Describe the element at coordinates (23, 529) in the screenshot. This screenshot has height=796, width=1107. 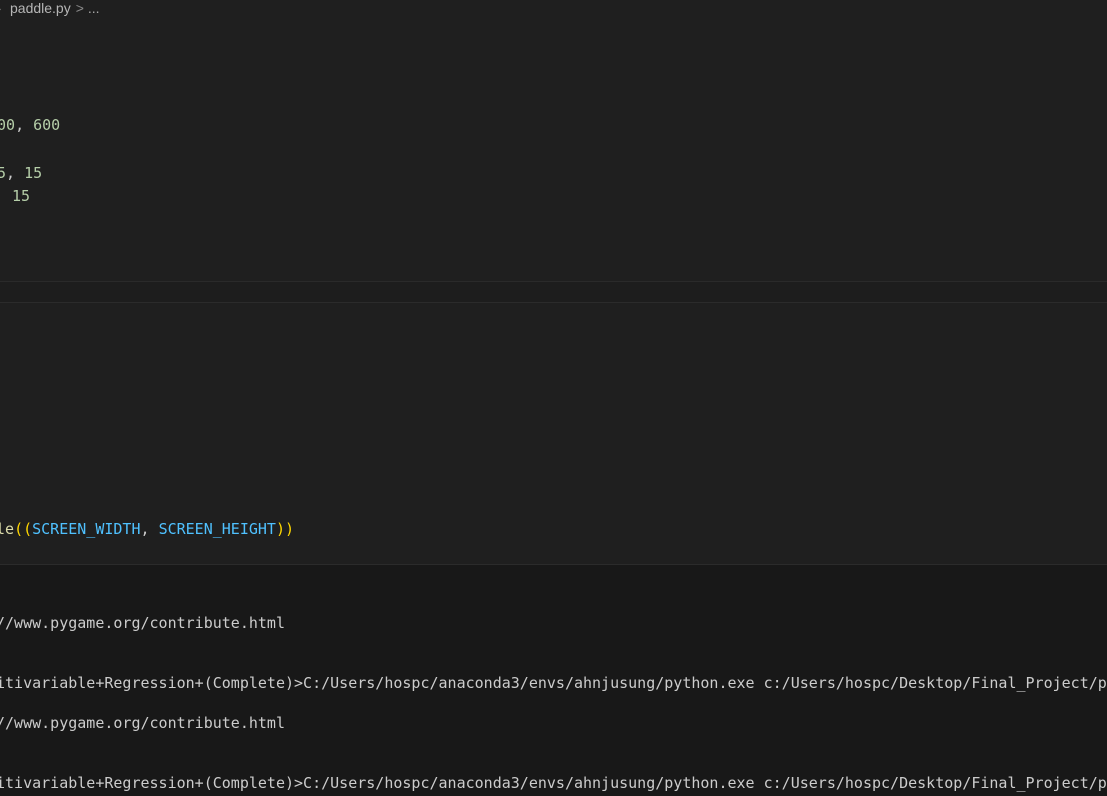
I see `code-token: ((` at that location.